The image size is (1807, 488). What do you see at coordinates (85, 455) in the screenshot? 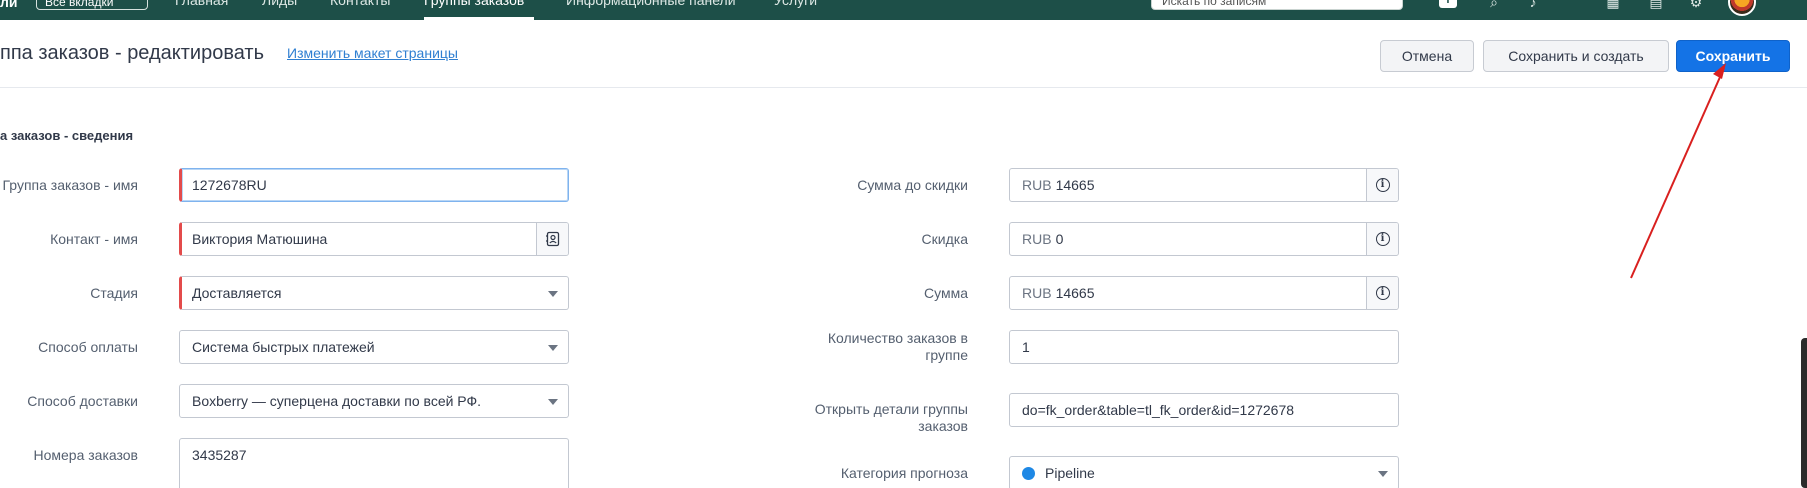
I see `order-numbers-label: Номера заказов` at bounding box center [85, 455].